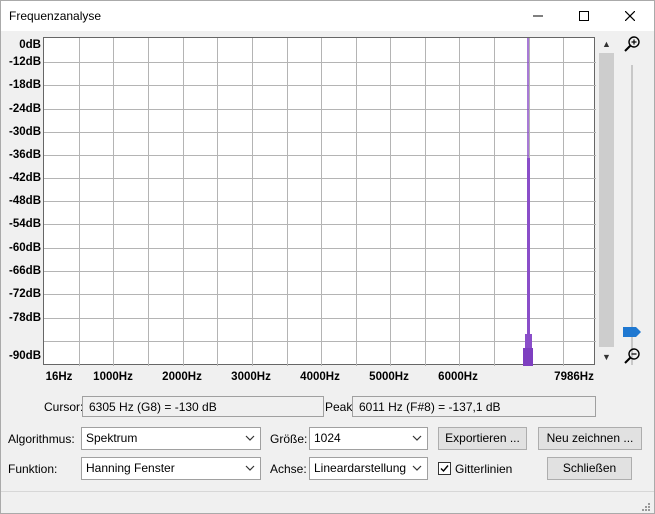  Describe the element at coordinates (25, 224) in the screenshot. I see `y-tick-label: -54dB` at that location.